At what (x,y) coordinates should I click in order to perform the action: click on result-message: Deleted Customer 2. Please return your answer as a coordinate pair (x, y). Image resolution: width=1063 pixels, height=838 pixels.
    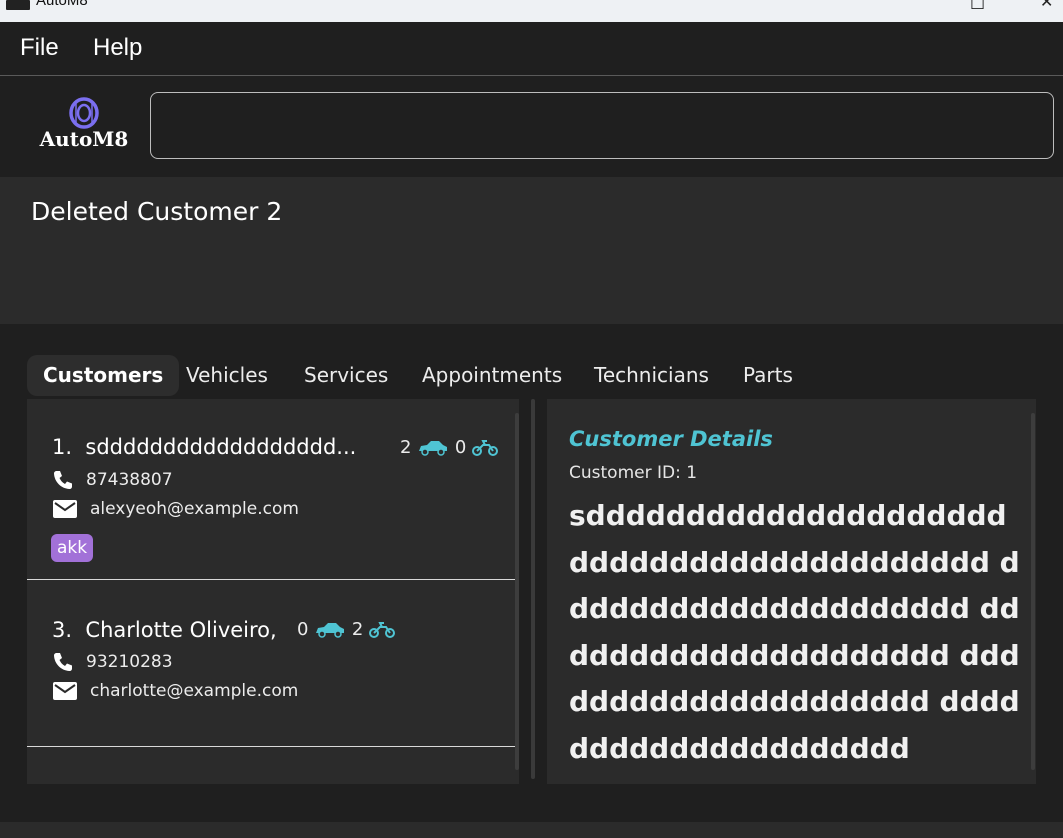
    Looking at the image, I should click on (157, 211).